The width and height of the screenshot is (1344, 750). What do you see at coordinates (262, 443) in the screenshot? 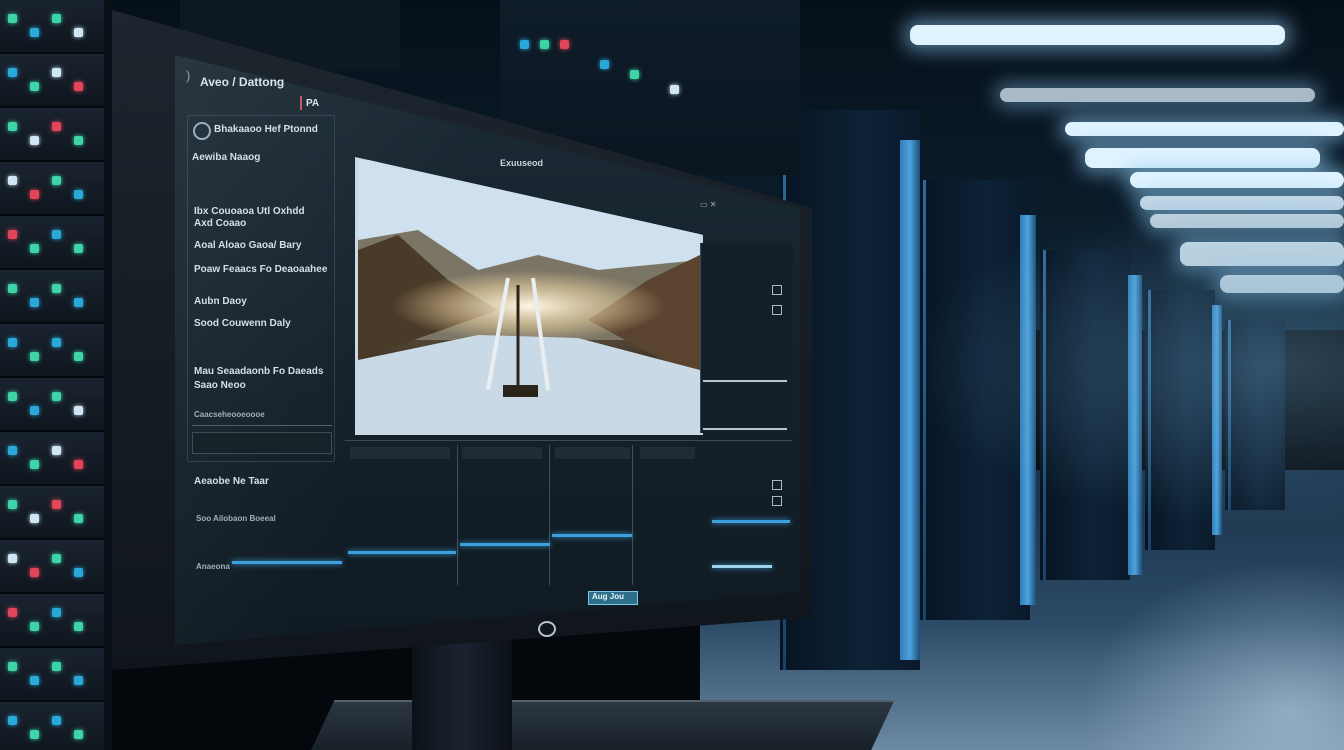
I see `search-input` at bounding box center [262, 443].